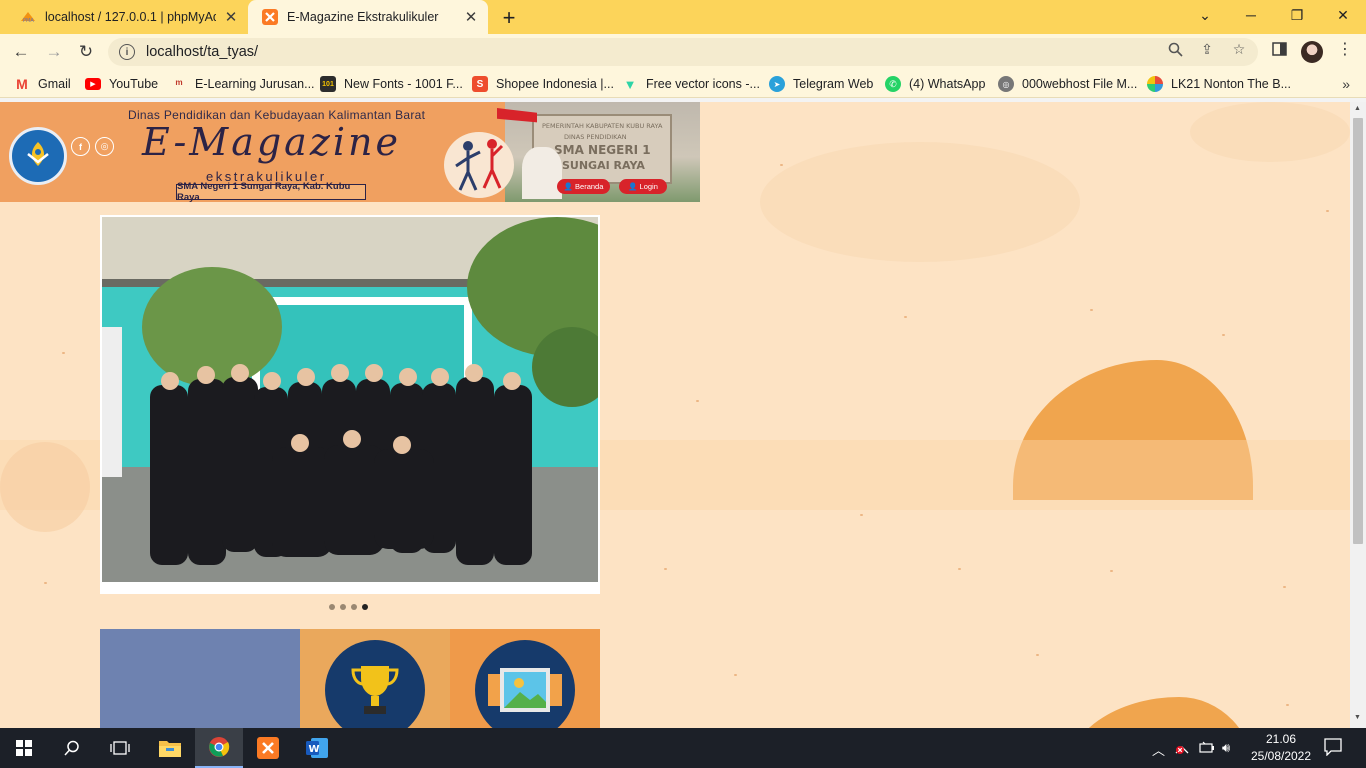  What do you see at coordinates (21, 52) in the screenshot?
I see `back-icon: ←` at bounding box center [21, 52].